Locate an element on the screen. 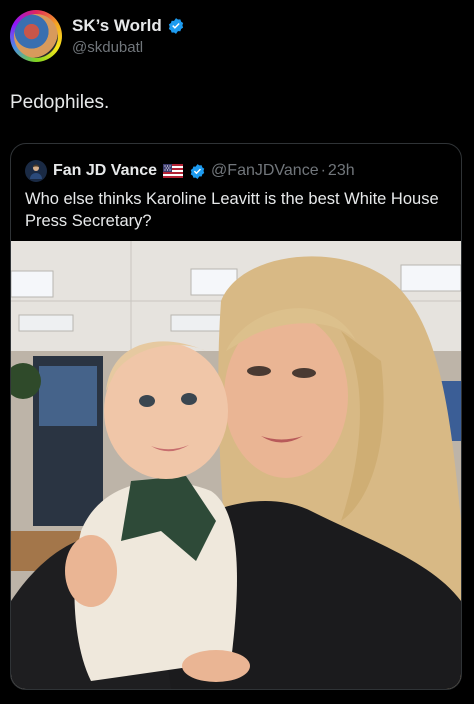  quoted-author-name: Fan JD Vance is located at coordinates (105, 171).